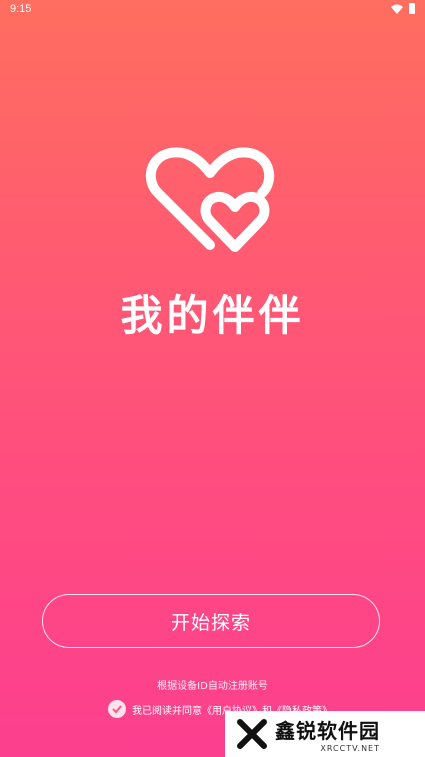 The image size is (425, 757). Describe the element at coordinates (212, 11) in the screenshot. I see `status-bar: 9:15` at that location.